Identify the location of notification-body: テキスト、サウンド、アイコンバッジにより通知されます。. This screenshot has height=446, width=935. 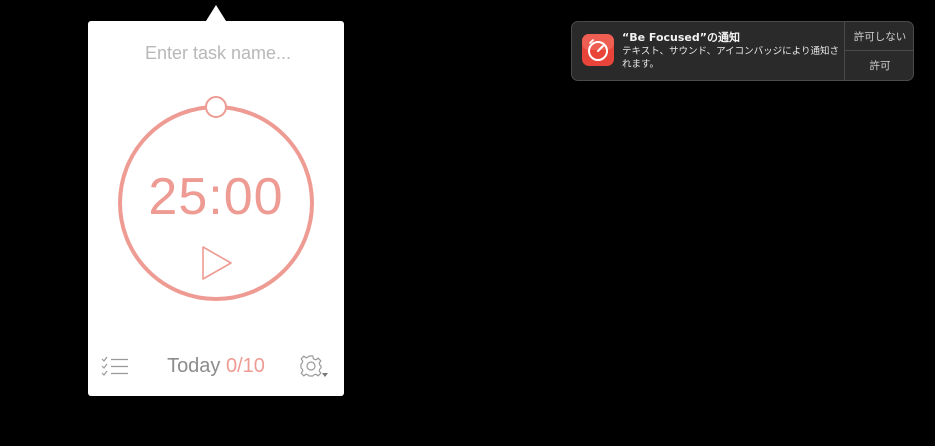
(730, 58).